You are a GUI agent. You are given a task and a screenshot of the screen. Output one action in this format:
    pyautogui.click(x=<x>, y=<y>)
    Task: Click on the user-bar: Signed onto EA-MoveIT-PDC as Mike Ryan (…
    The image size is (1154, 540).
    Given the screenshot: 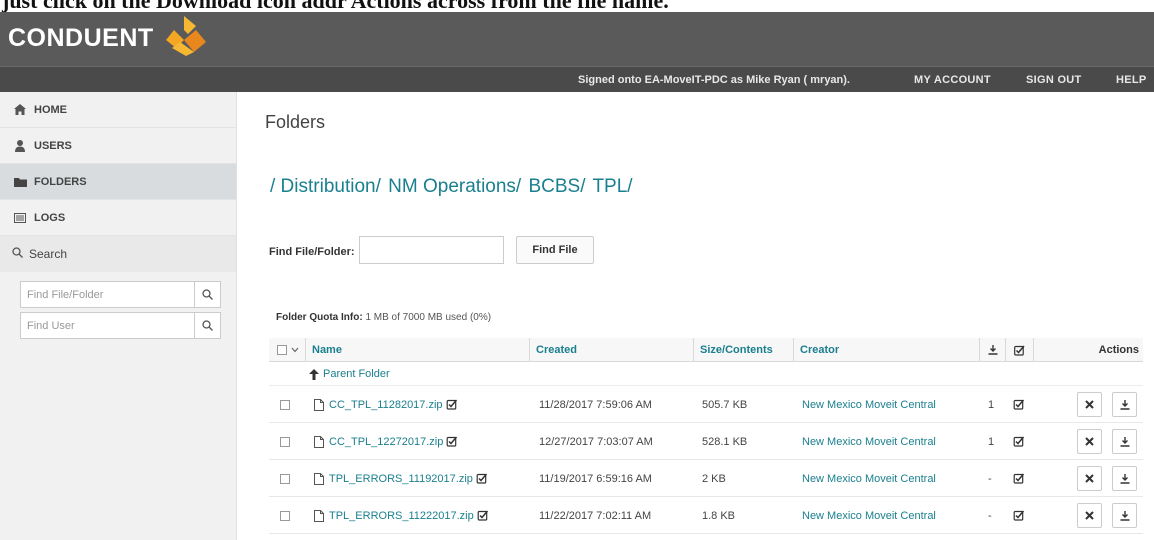 What is the action you would take?
    pyautogui.click(x=577, y=79)
    